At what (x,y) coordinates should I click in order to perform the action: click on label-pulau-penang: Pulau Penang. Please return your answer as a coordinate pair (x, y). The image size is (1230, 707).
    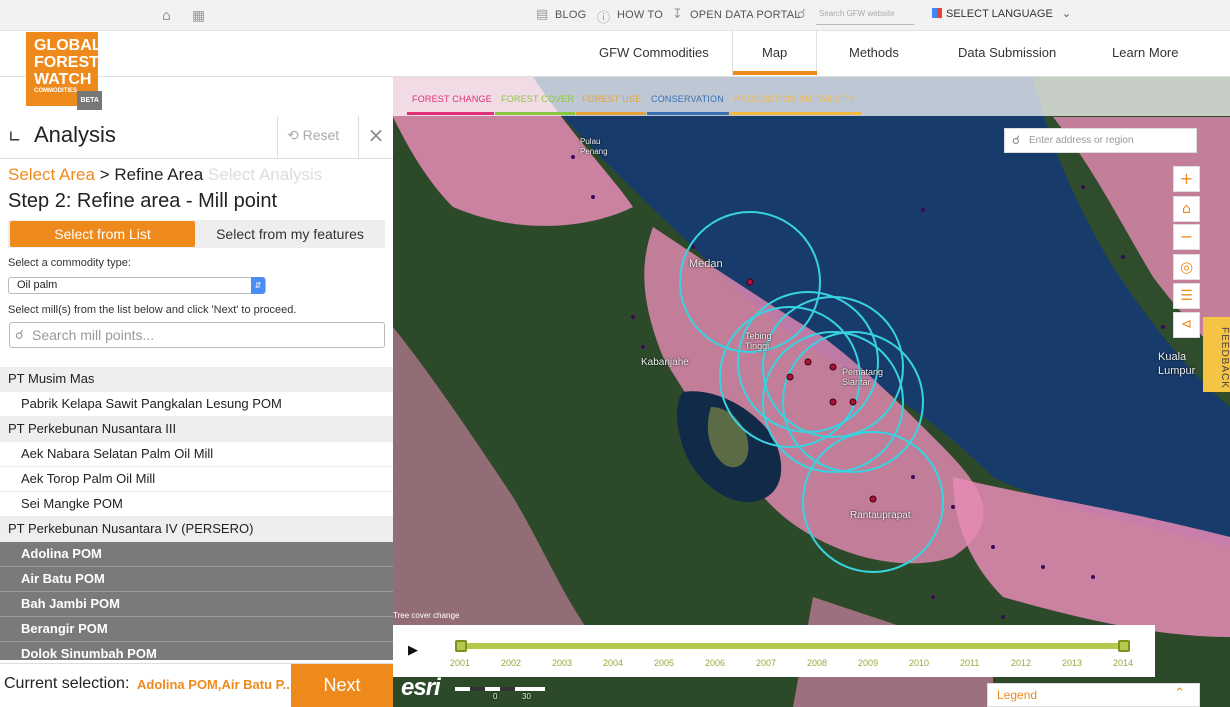
    Looking at the image, I should click on (594, 146).